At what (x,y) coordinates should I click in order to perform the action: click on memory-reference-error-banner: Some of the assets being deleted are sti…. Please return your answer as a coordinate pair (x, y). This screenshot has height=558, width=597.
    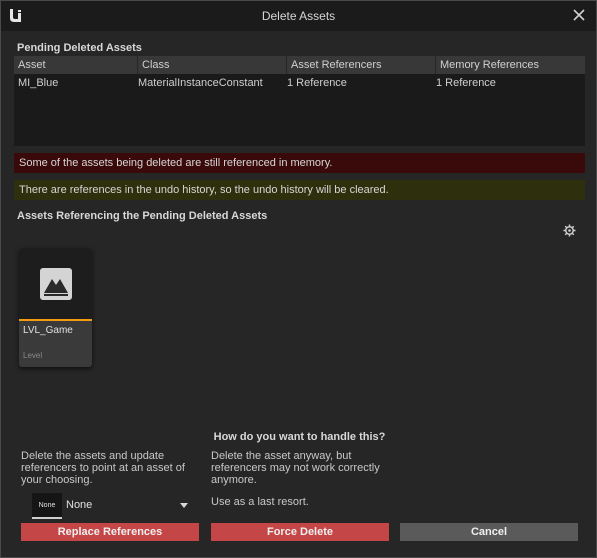
    Looking at the image, I should click on (299, 163).